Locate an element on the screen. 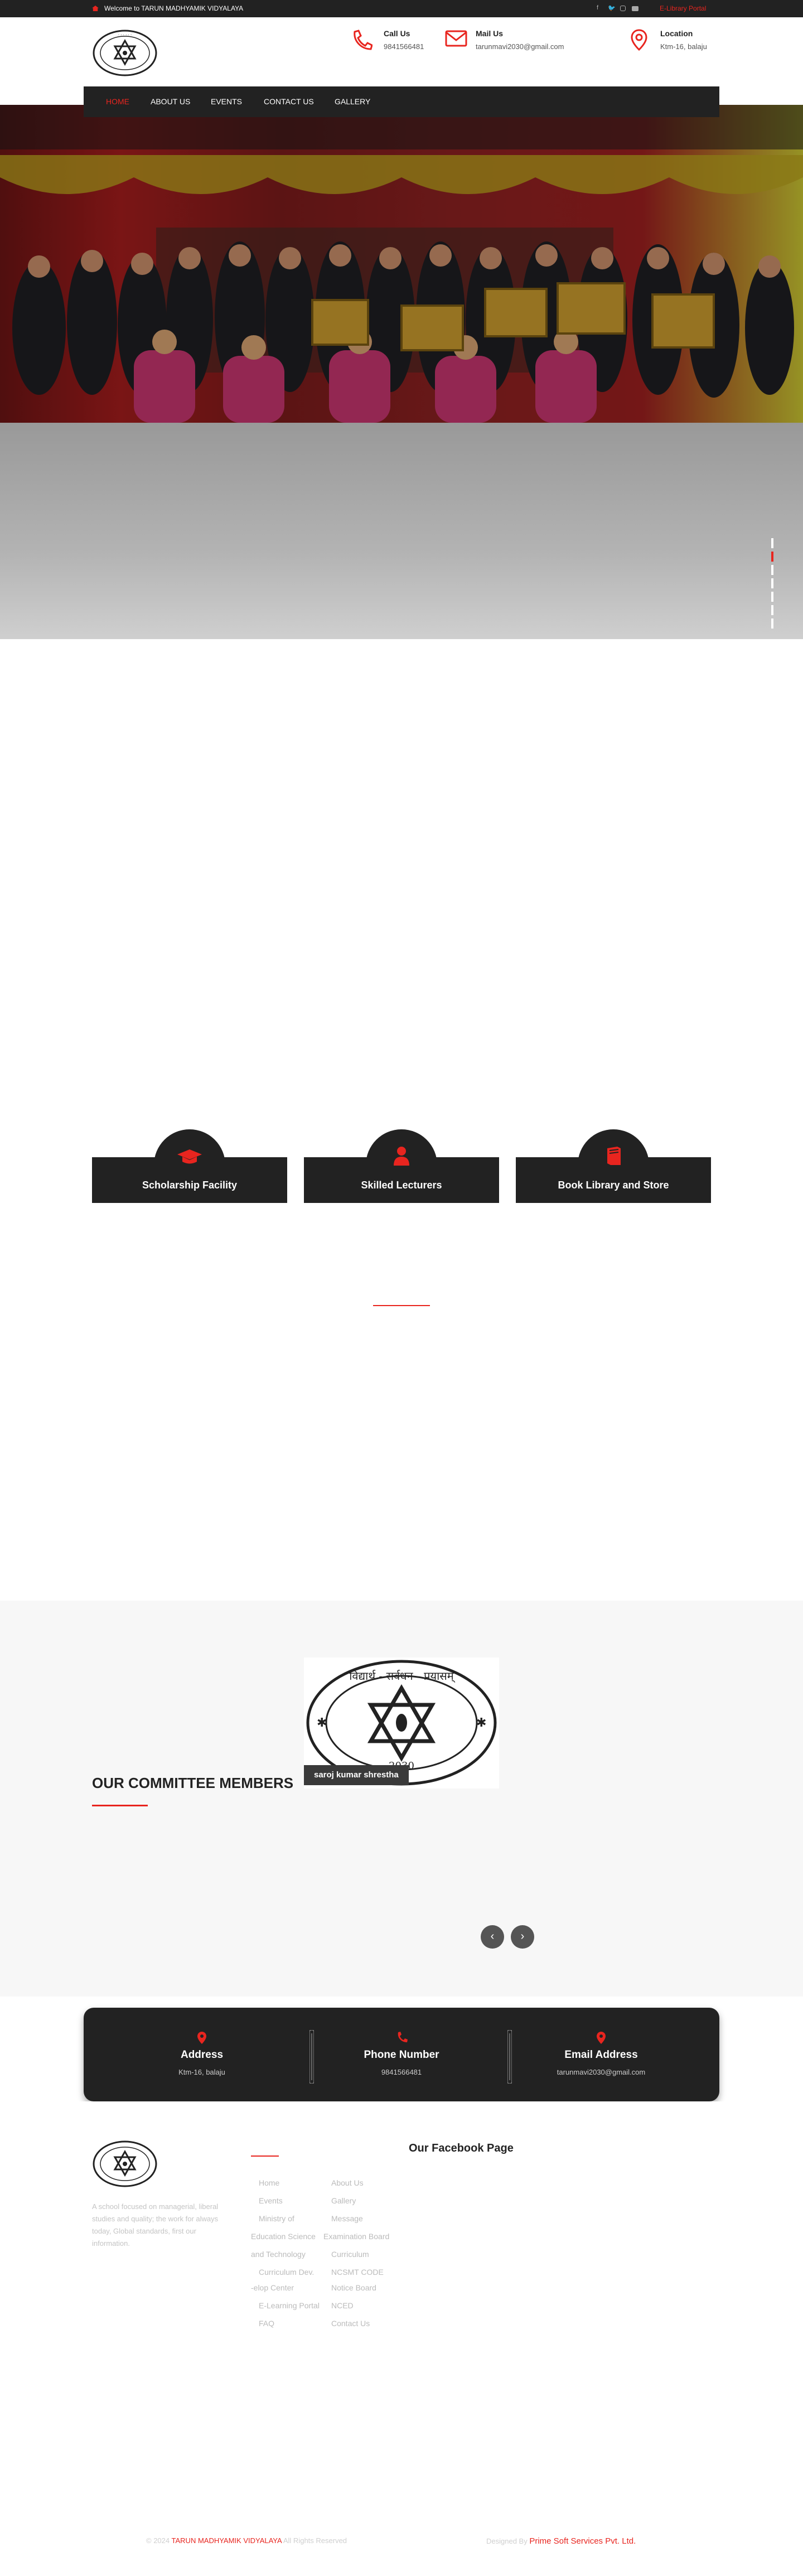  book-icon is located at coordinates (613, 1156).